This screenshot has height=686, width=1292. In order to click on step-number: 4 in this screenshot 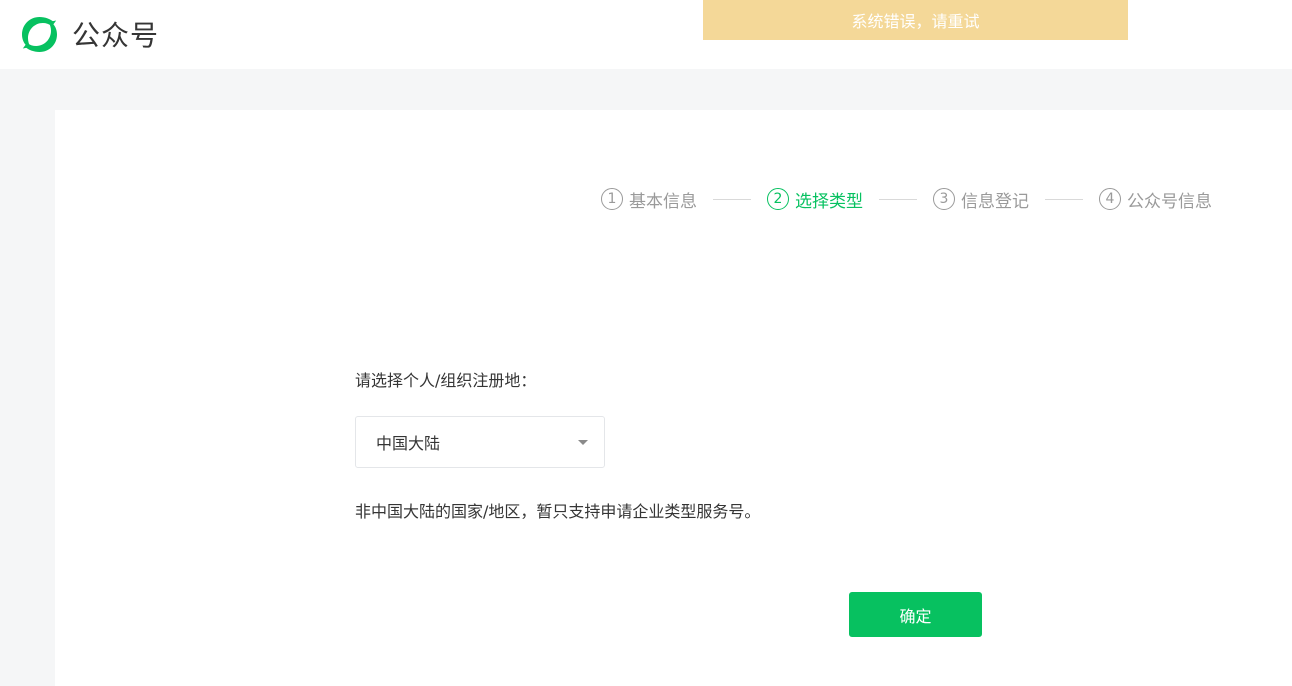, I will do `click(1110, 199)`.